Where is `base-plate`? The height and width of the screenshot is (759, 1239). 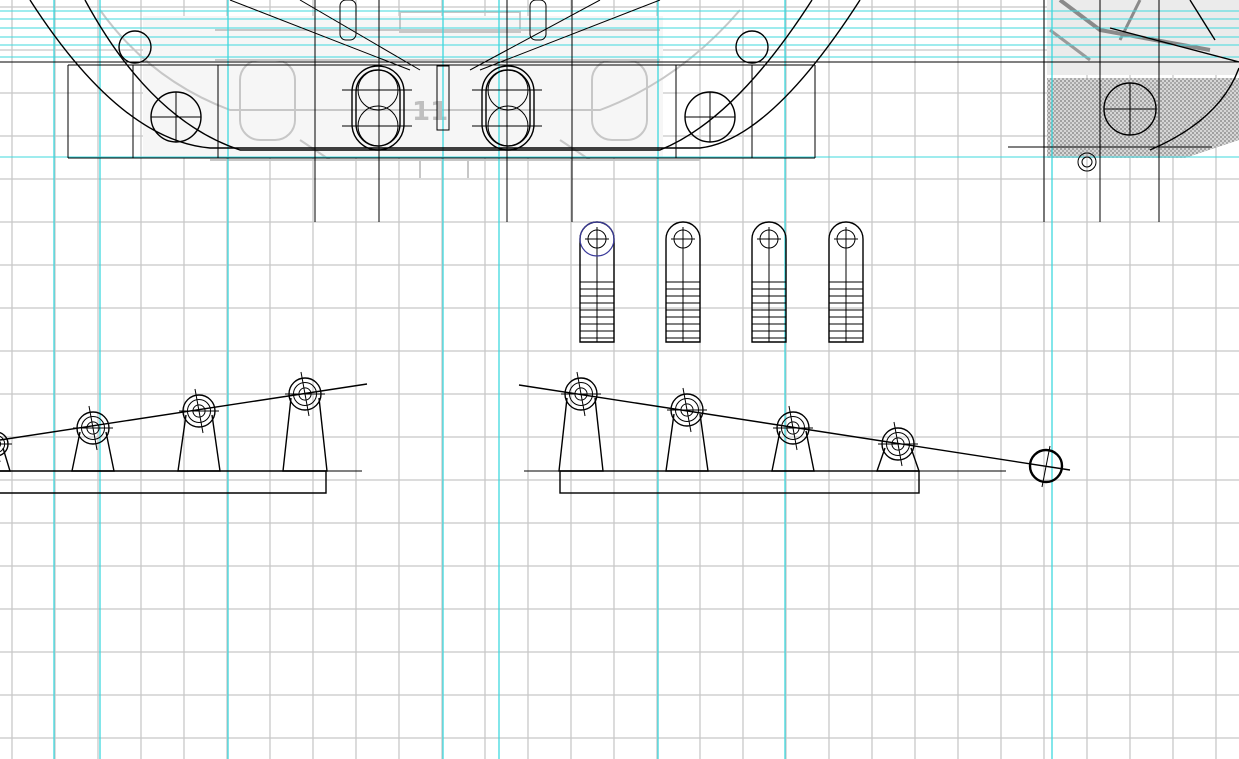 base-plate is located at coordinates (163, 482).